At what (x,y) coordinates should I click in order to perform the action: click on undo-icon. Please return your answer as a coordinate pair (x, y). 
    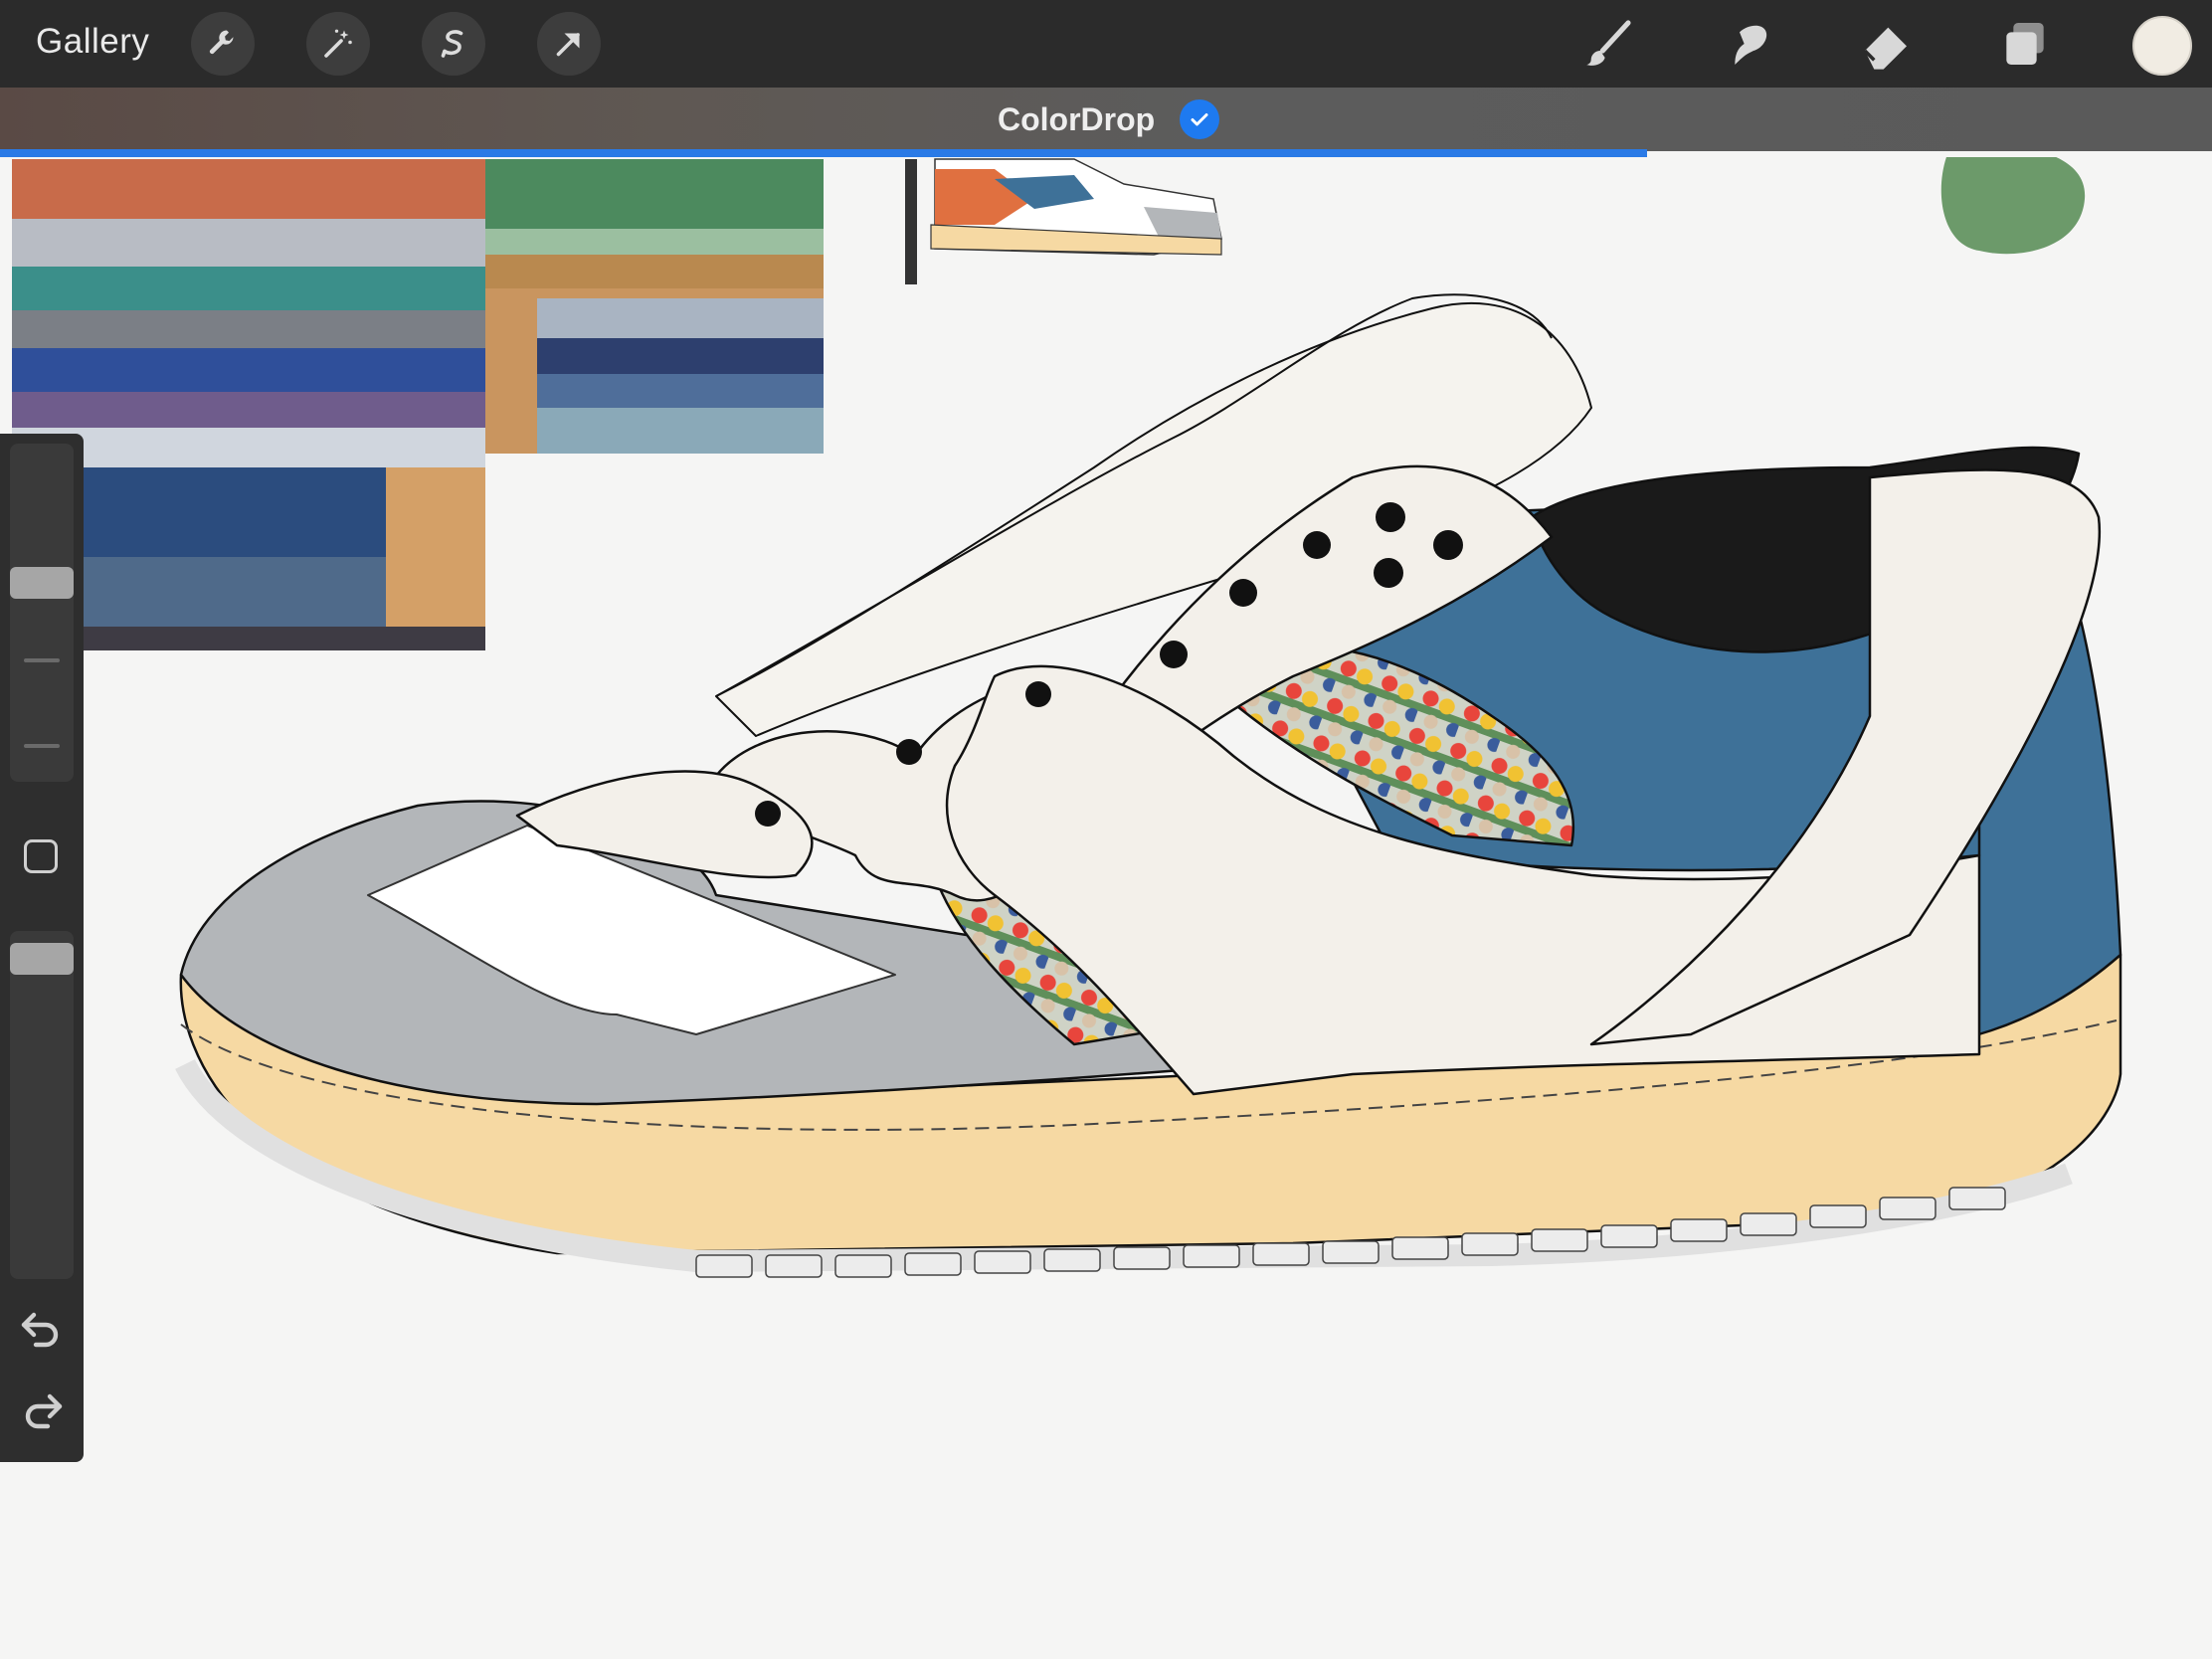
    Looking at the image, I should click on (42, 1329).